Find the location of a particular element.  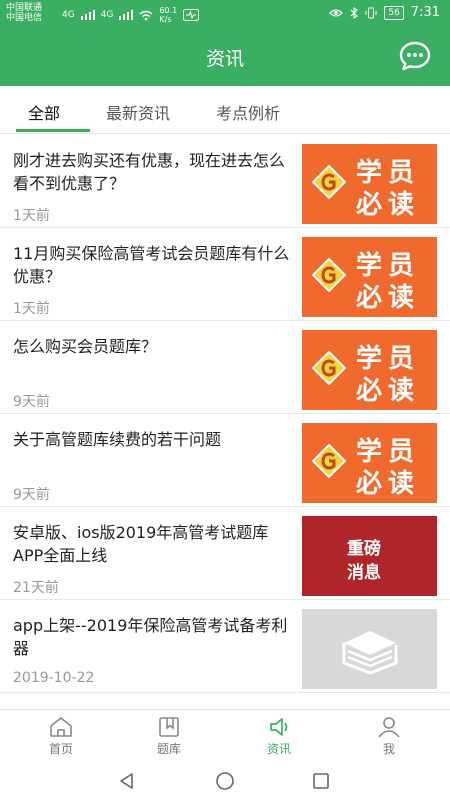

nav-label: 首页 is located at coordinates (60, 749).